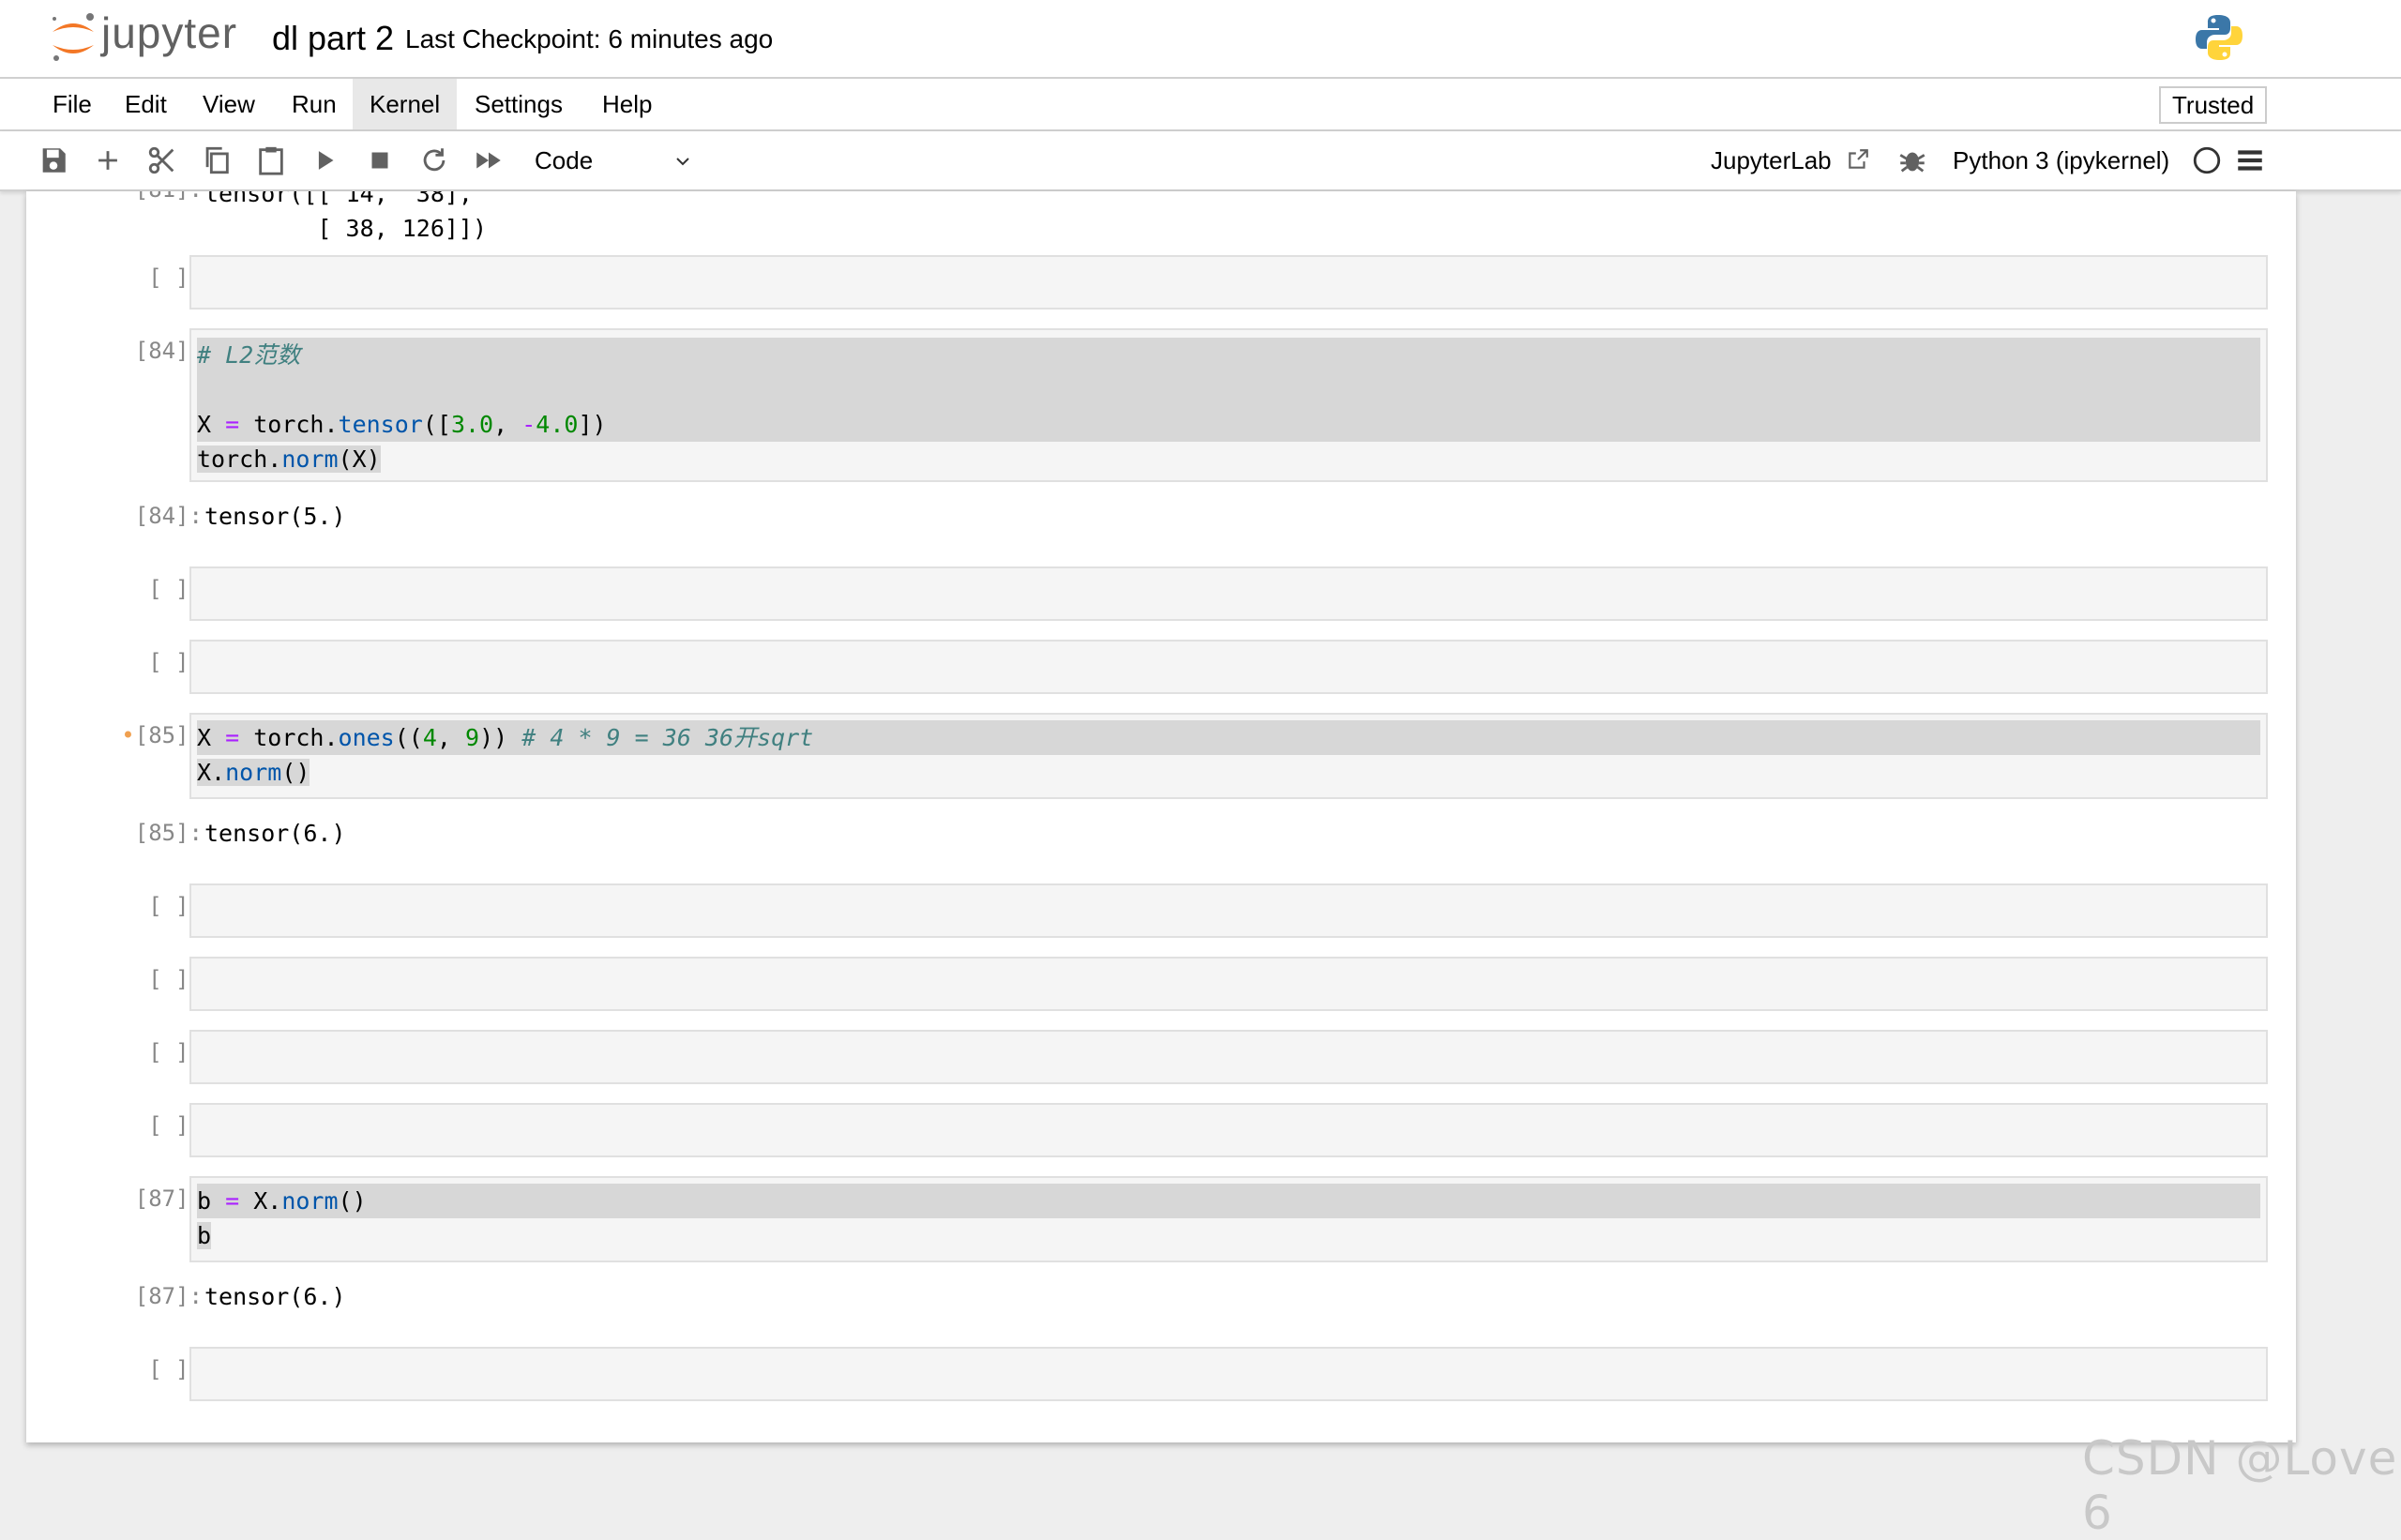  What do you see at coordinates (73, 37) in the screenshot?
I see `jupyter-logo-icon` at bounding box center [73, 37].